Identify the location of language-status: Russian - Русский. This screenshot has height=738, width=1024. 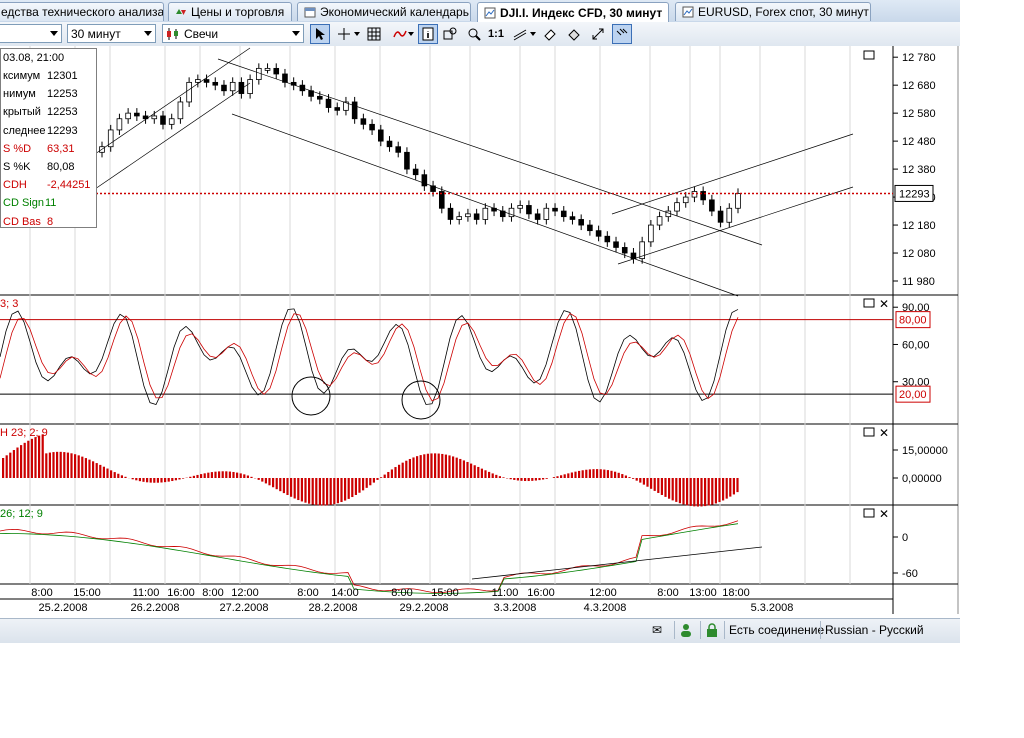
(880, 630).